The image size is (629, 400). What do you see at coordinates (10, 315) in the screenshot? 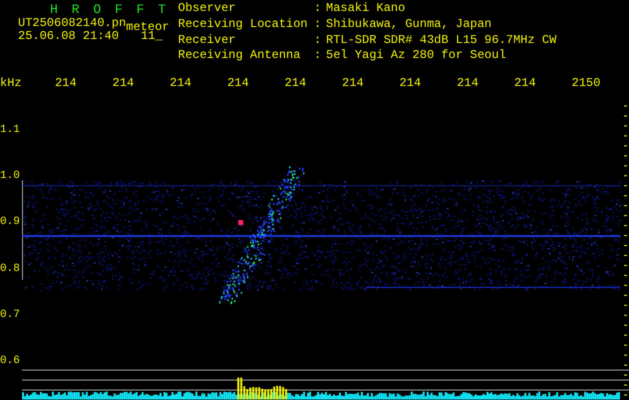
I see `vertical-tick-label: 0.7` at bounding box center [10, 315].